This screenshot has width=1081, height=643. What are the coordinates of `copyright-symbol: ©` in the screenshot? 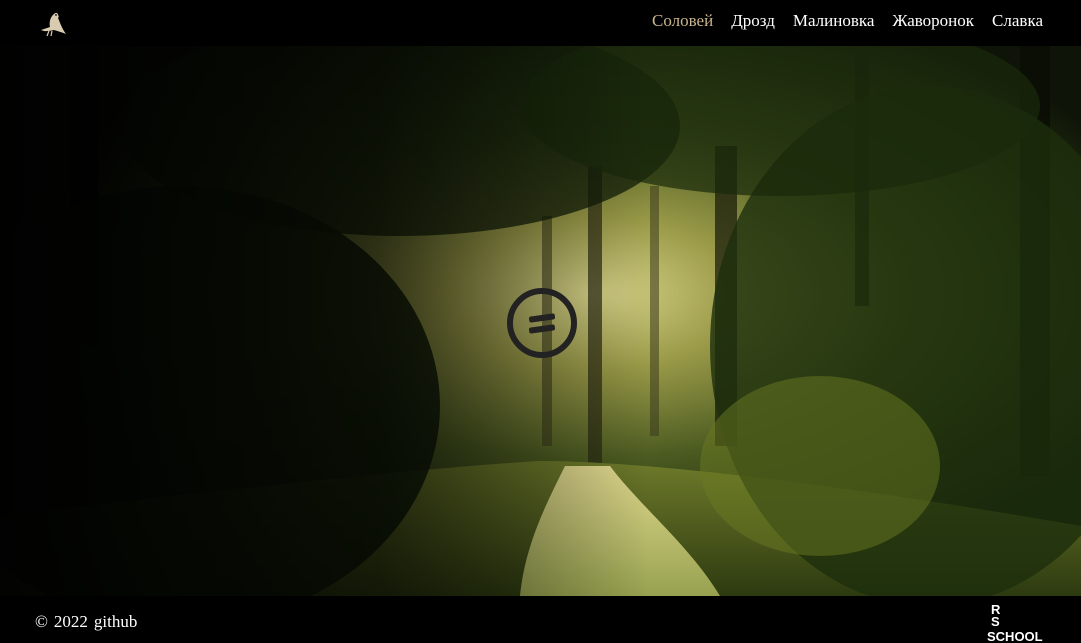 It's located at (41, 621).